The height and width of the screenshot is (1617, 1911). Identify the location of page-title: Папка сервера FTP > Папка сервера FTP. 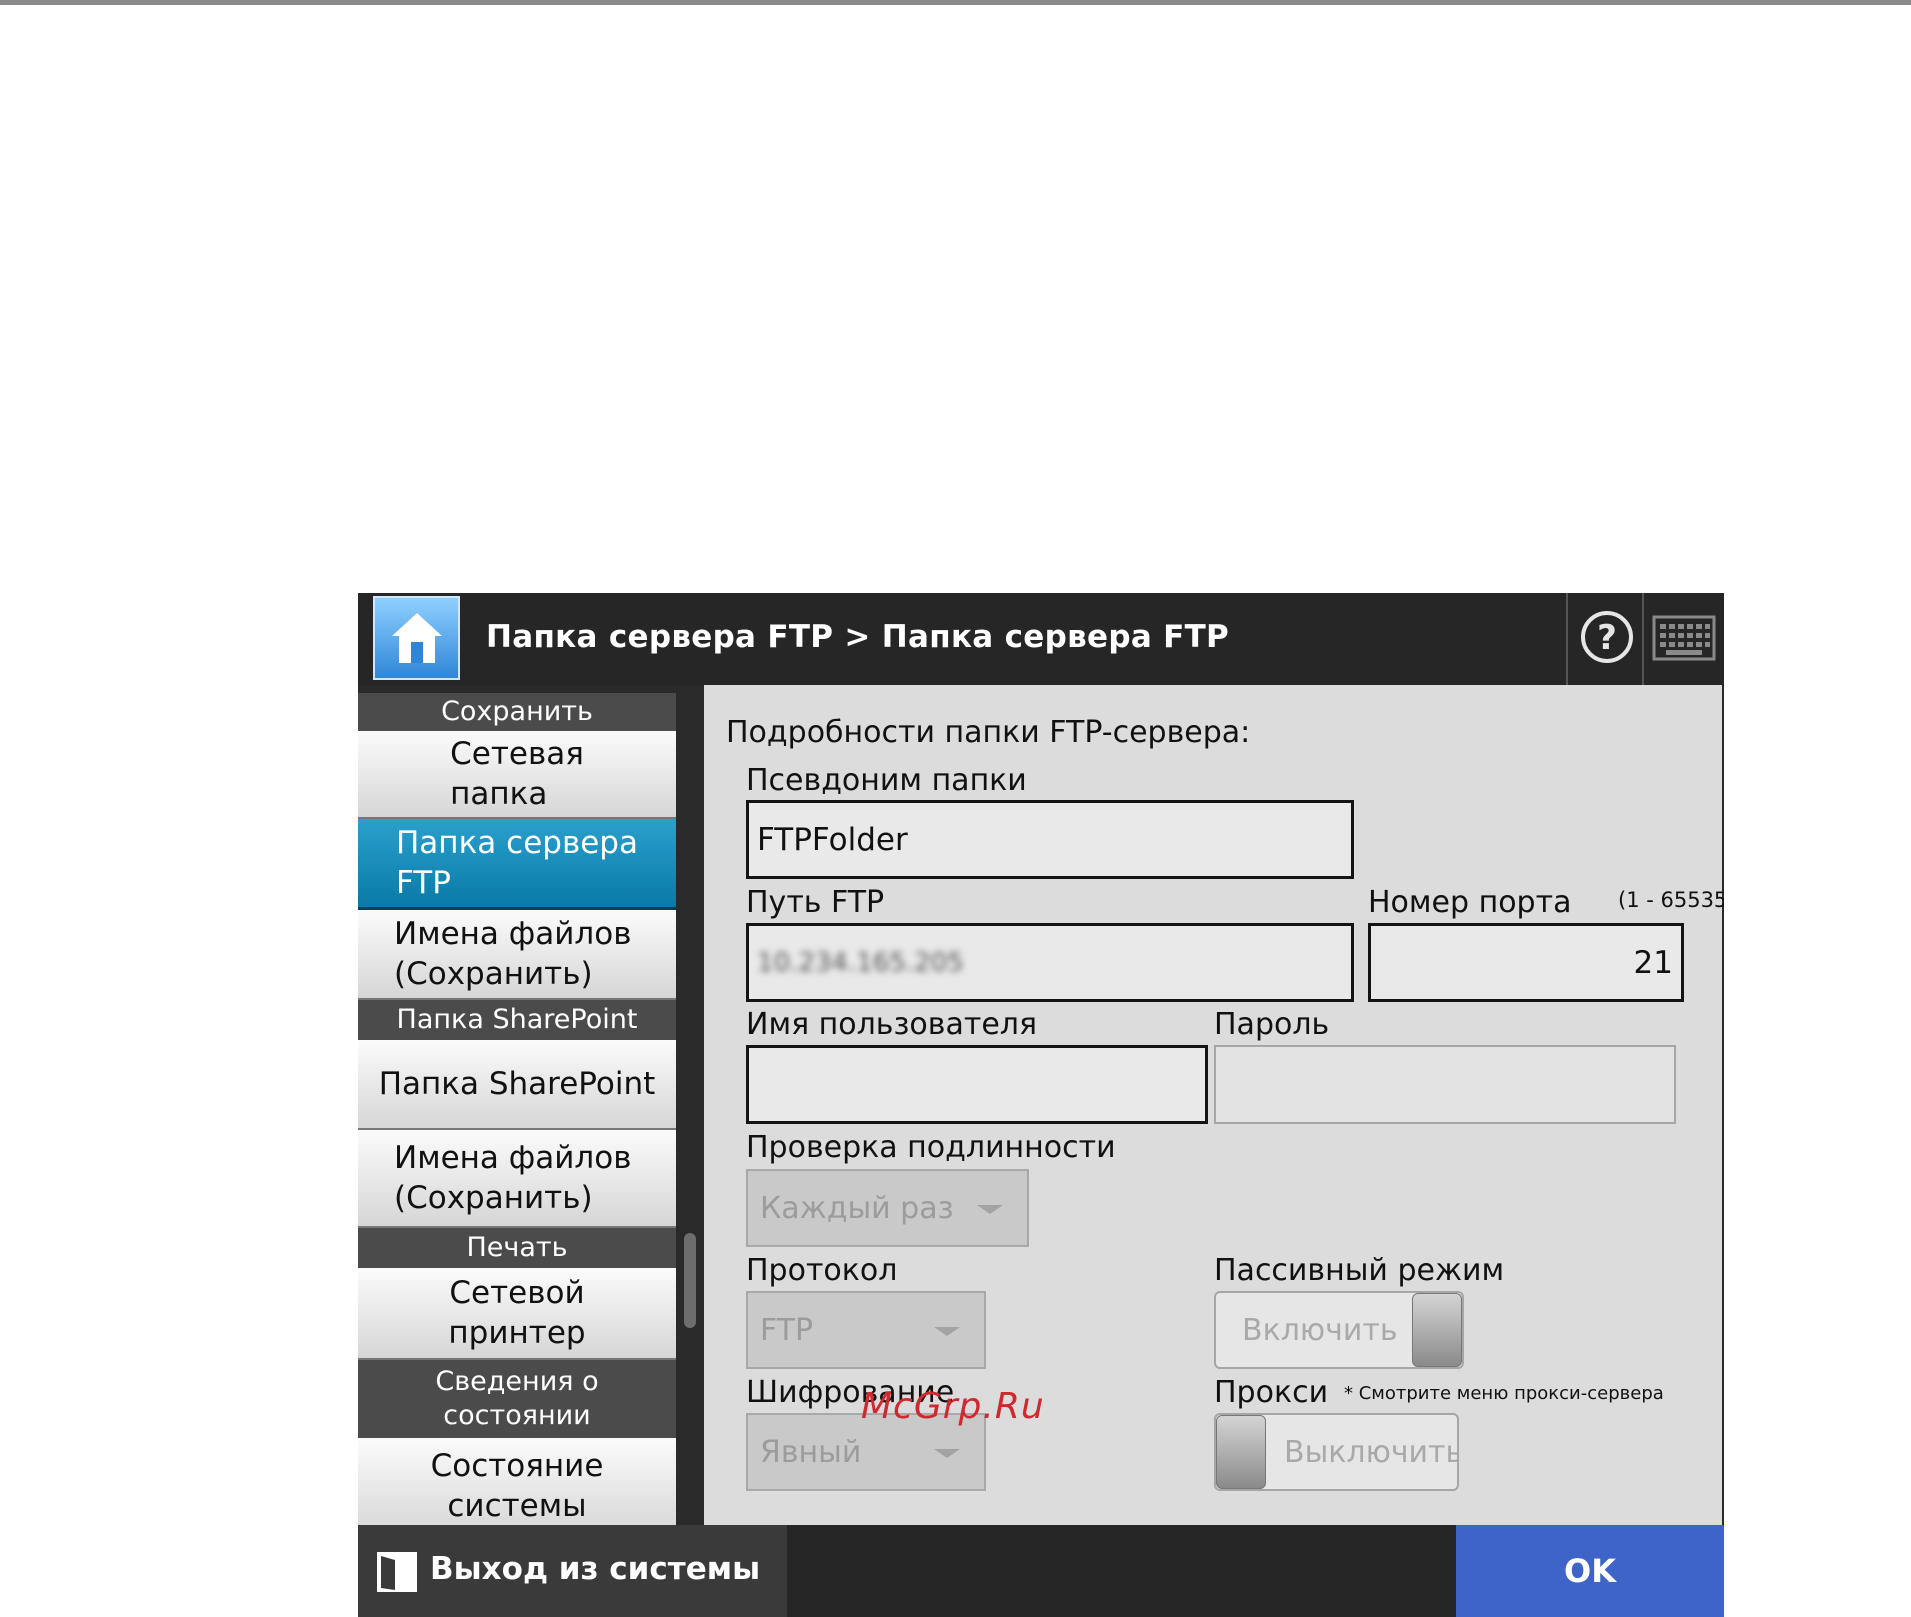
(858, 637).